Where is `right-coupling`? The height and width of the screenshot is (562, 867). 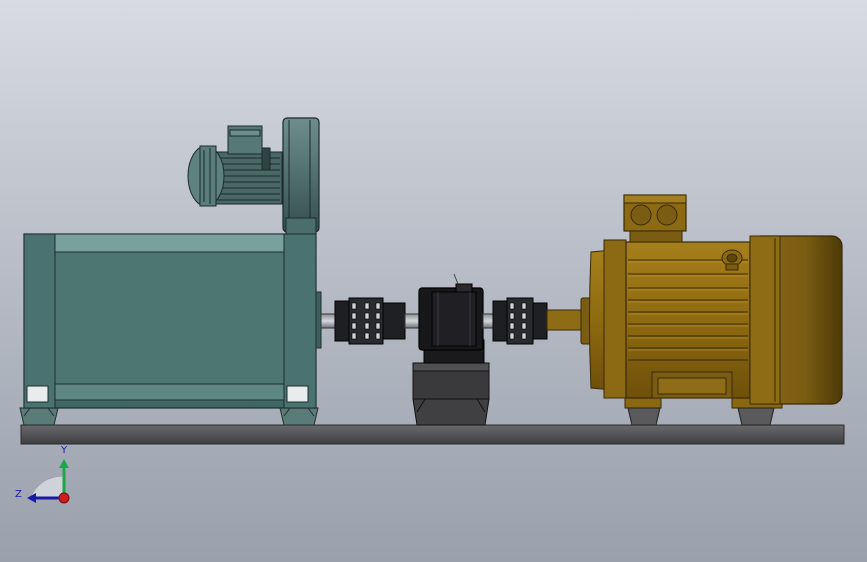 right-coupling is located at coordinates (515, 321).